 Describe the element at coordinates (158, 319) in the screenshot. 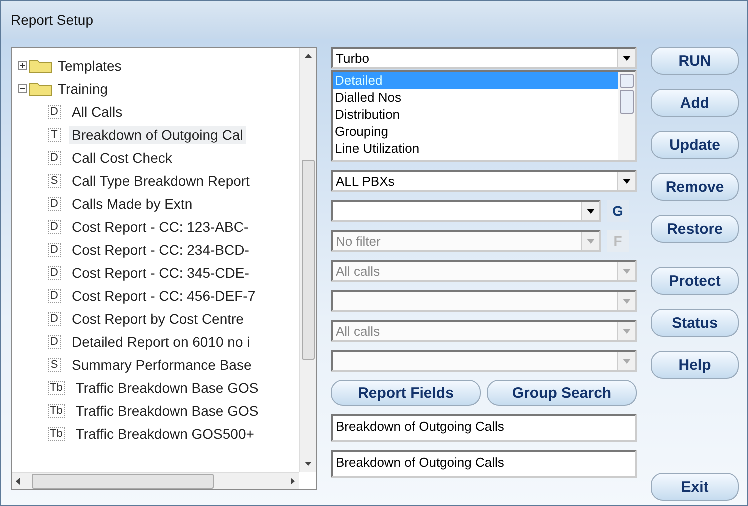

I see `report-item: Cost Report by Cost Centre` at that location.